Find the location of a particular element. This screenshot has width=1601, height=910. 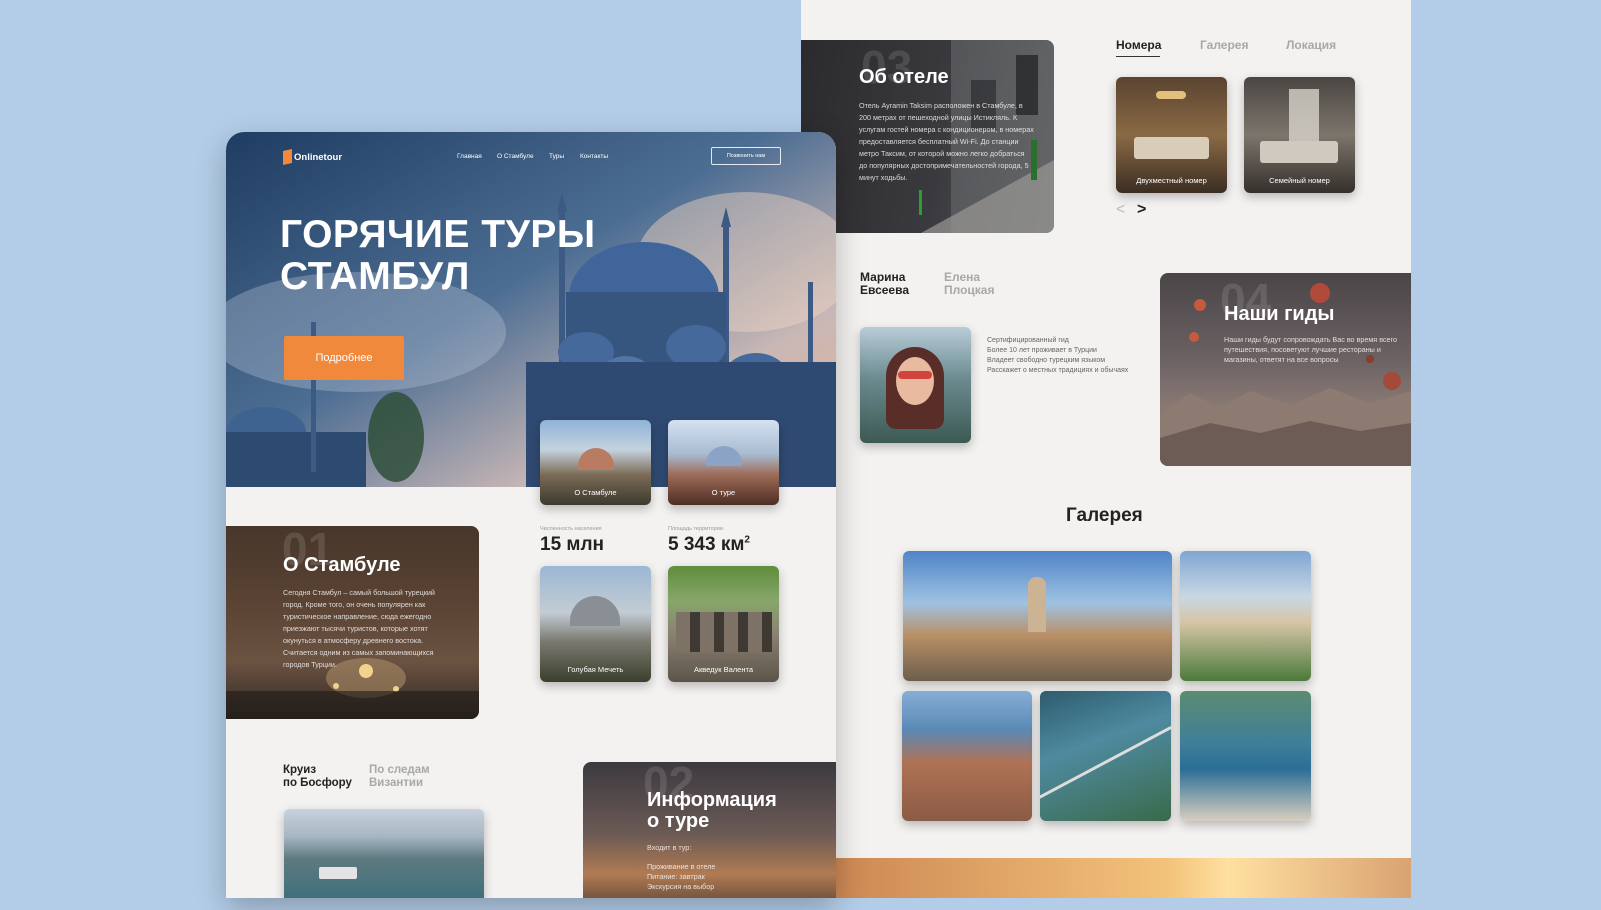

tab-bosphorus-cruise: Круиз по Босфору is located at coordinates (317, 776).